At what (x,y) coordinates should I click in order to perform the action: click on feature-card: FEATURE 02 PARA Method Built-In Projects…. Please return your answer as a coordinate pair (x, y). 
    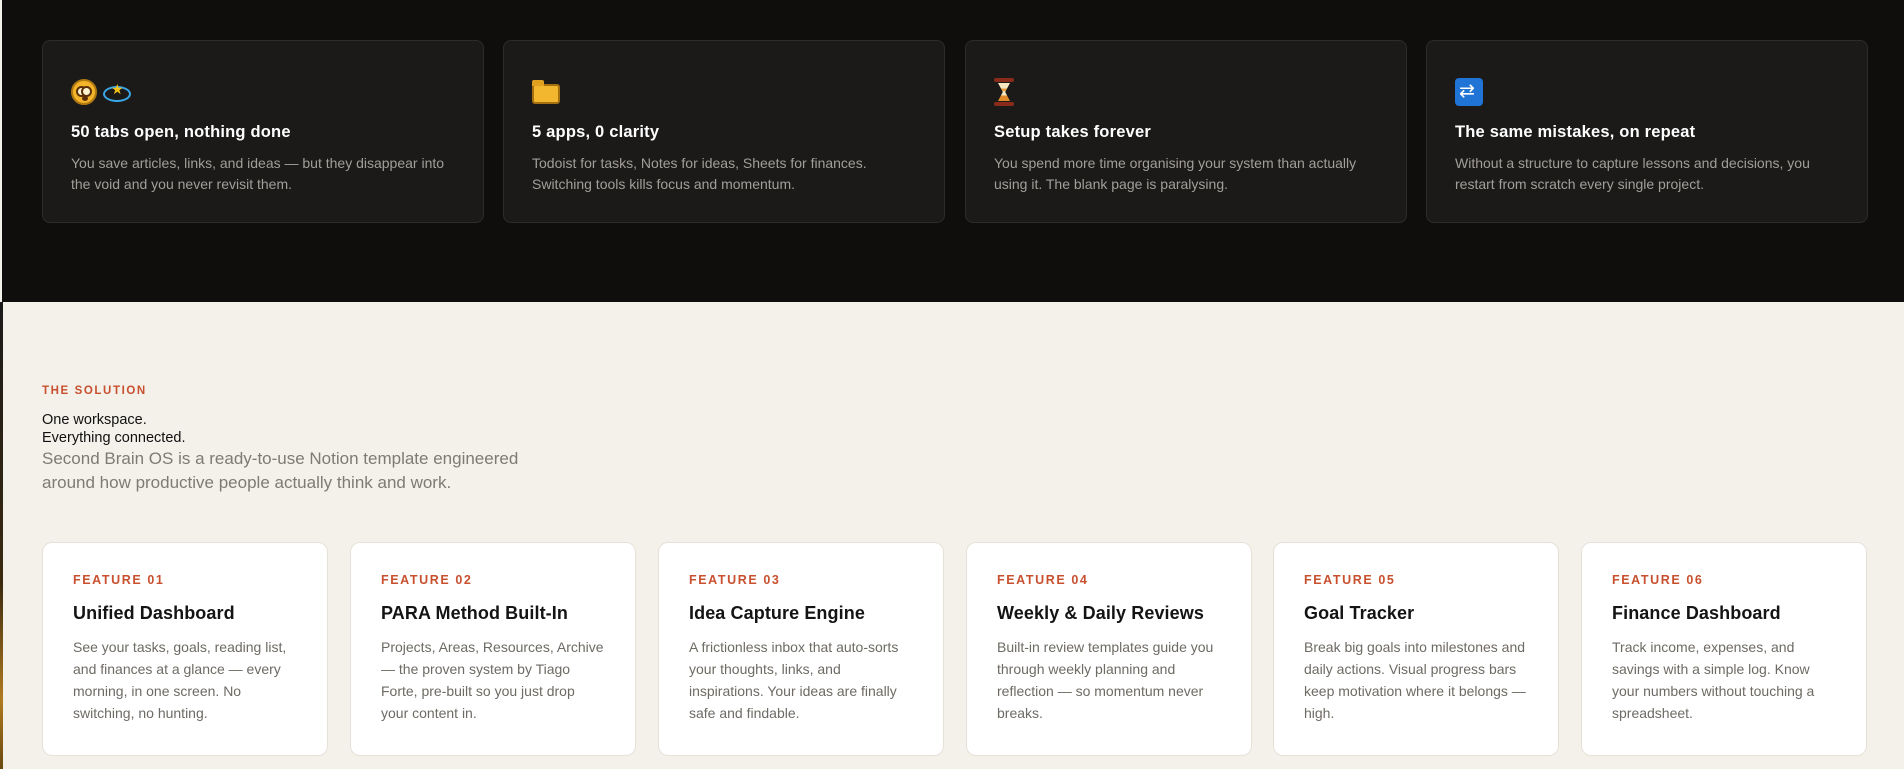
    Looking at the image, I should click on (493, 649).